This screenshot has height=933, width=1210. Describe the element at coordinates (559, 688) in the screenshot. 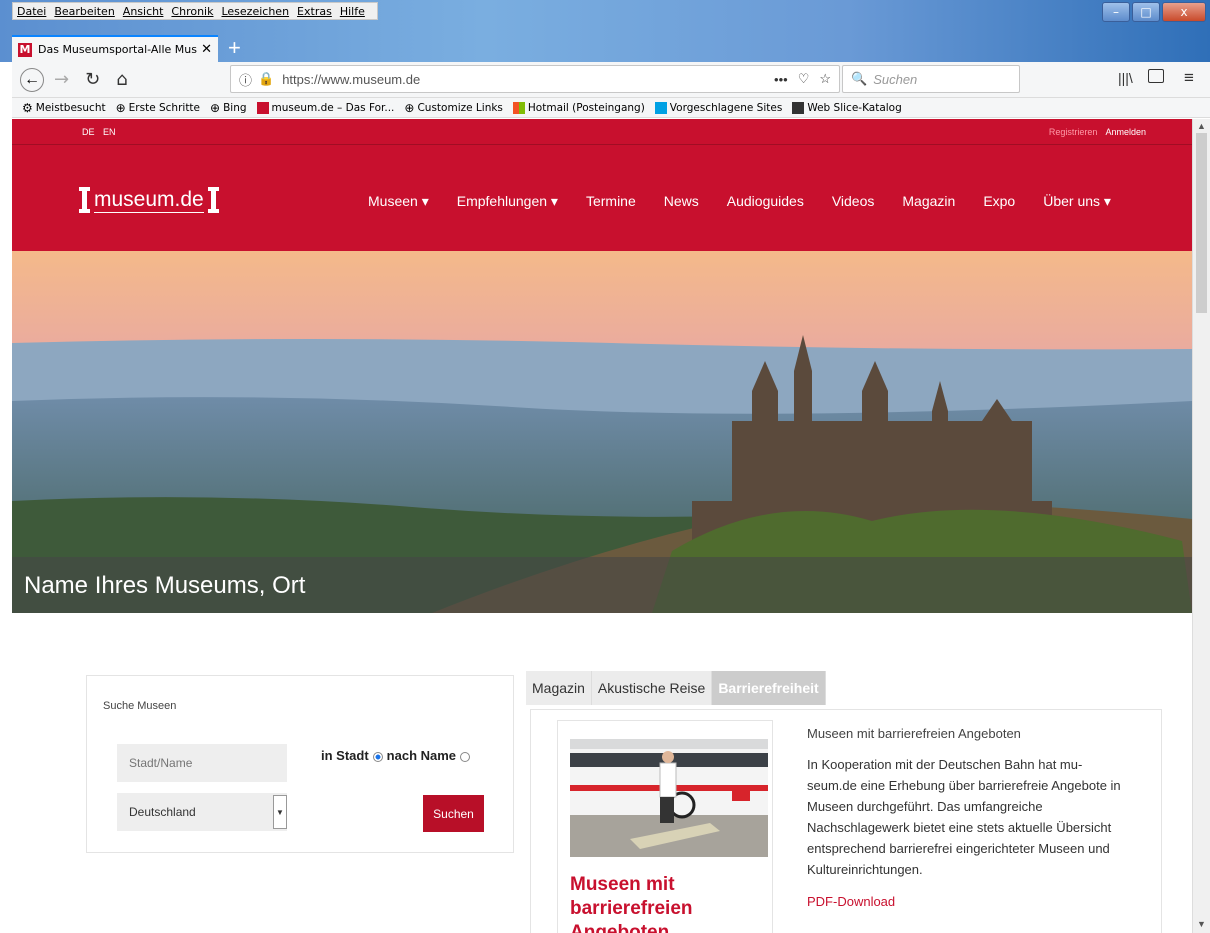

I see `tab-magazin: Magazin` at that location.